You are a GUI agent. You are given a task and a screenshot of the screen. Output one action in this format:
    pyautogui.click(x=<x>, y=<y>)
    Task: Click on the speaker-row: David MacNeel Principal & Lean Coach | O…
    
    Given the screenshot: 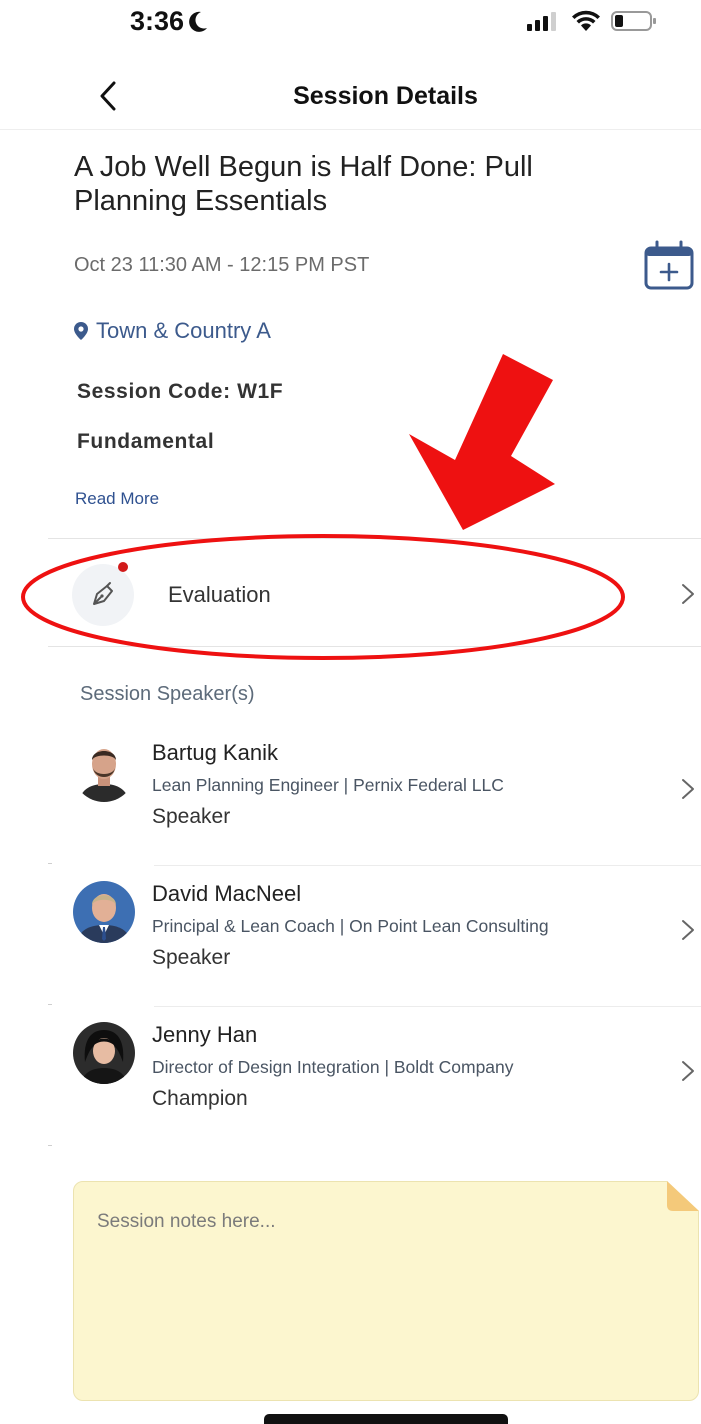 What is the action you would take?
    pyautogui.click(x=374, y=937)
    